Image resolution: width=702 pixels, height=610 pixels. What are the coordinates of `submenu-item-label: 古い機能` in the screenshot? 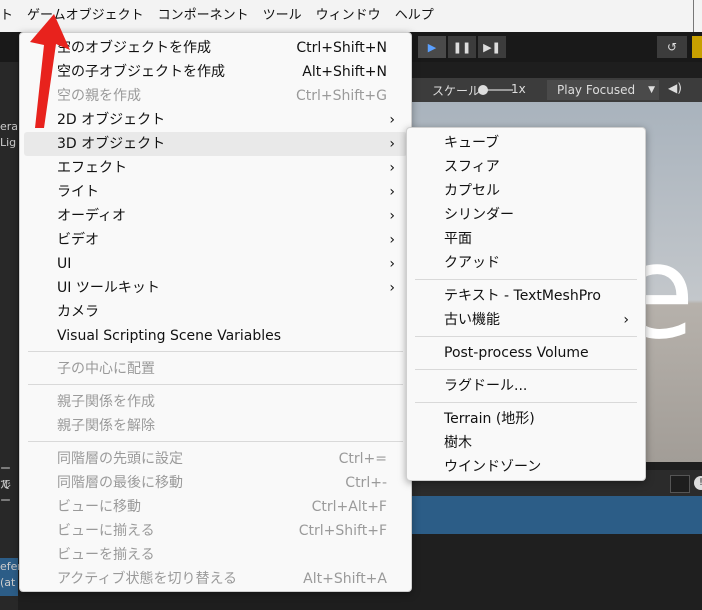 It's located at (472, 320).